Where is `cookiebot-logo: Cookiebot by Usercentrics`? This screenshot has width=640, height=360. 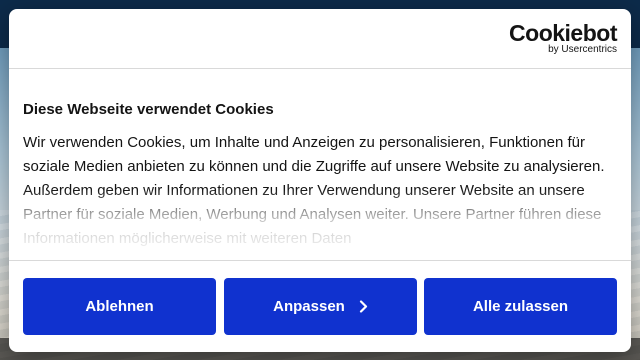
cookiebot-logo: Cookiebot by Usercentrics is located at coordinates (563, 38).